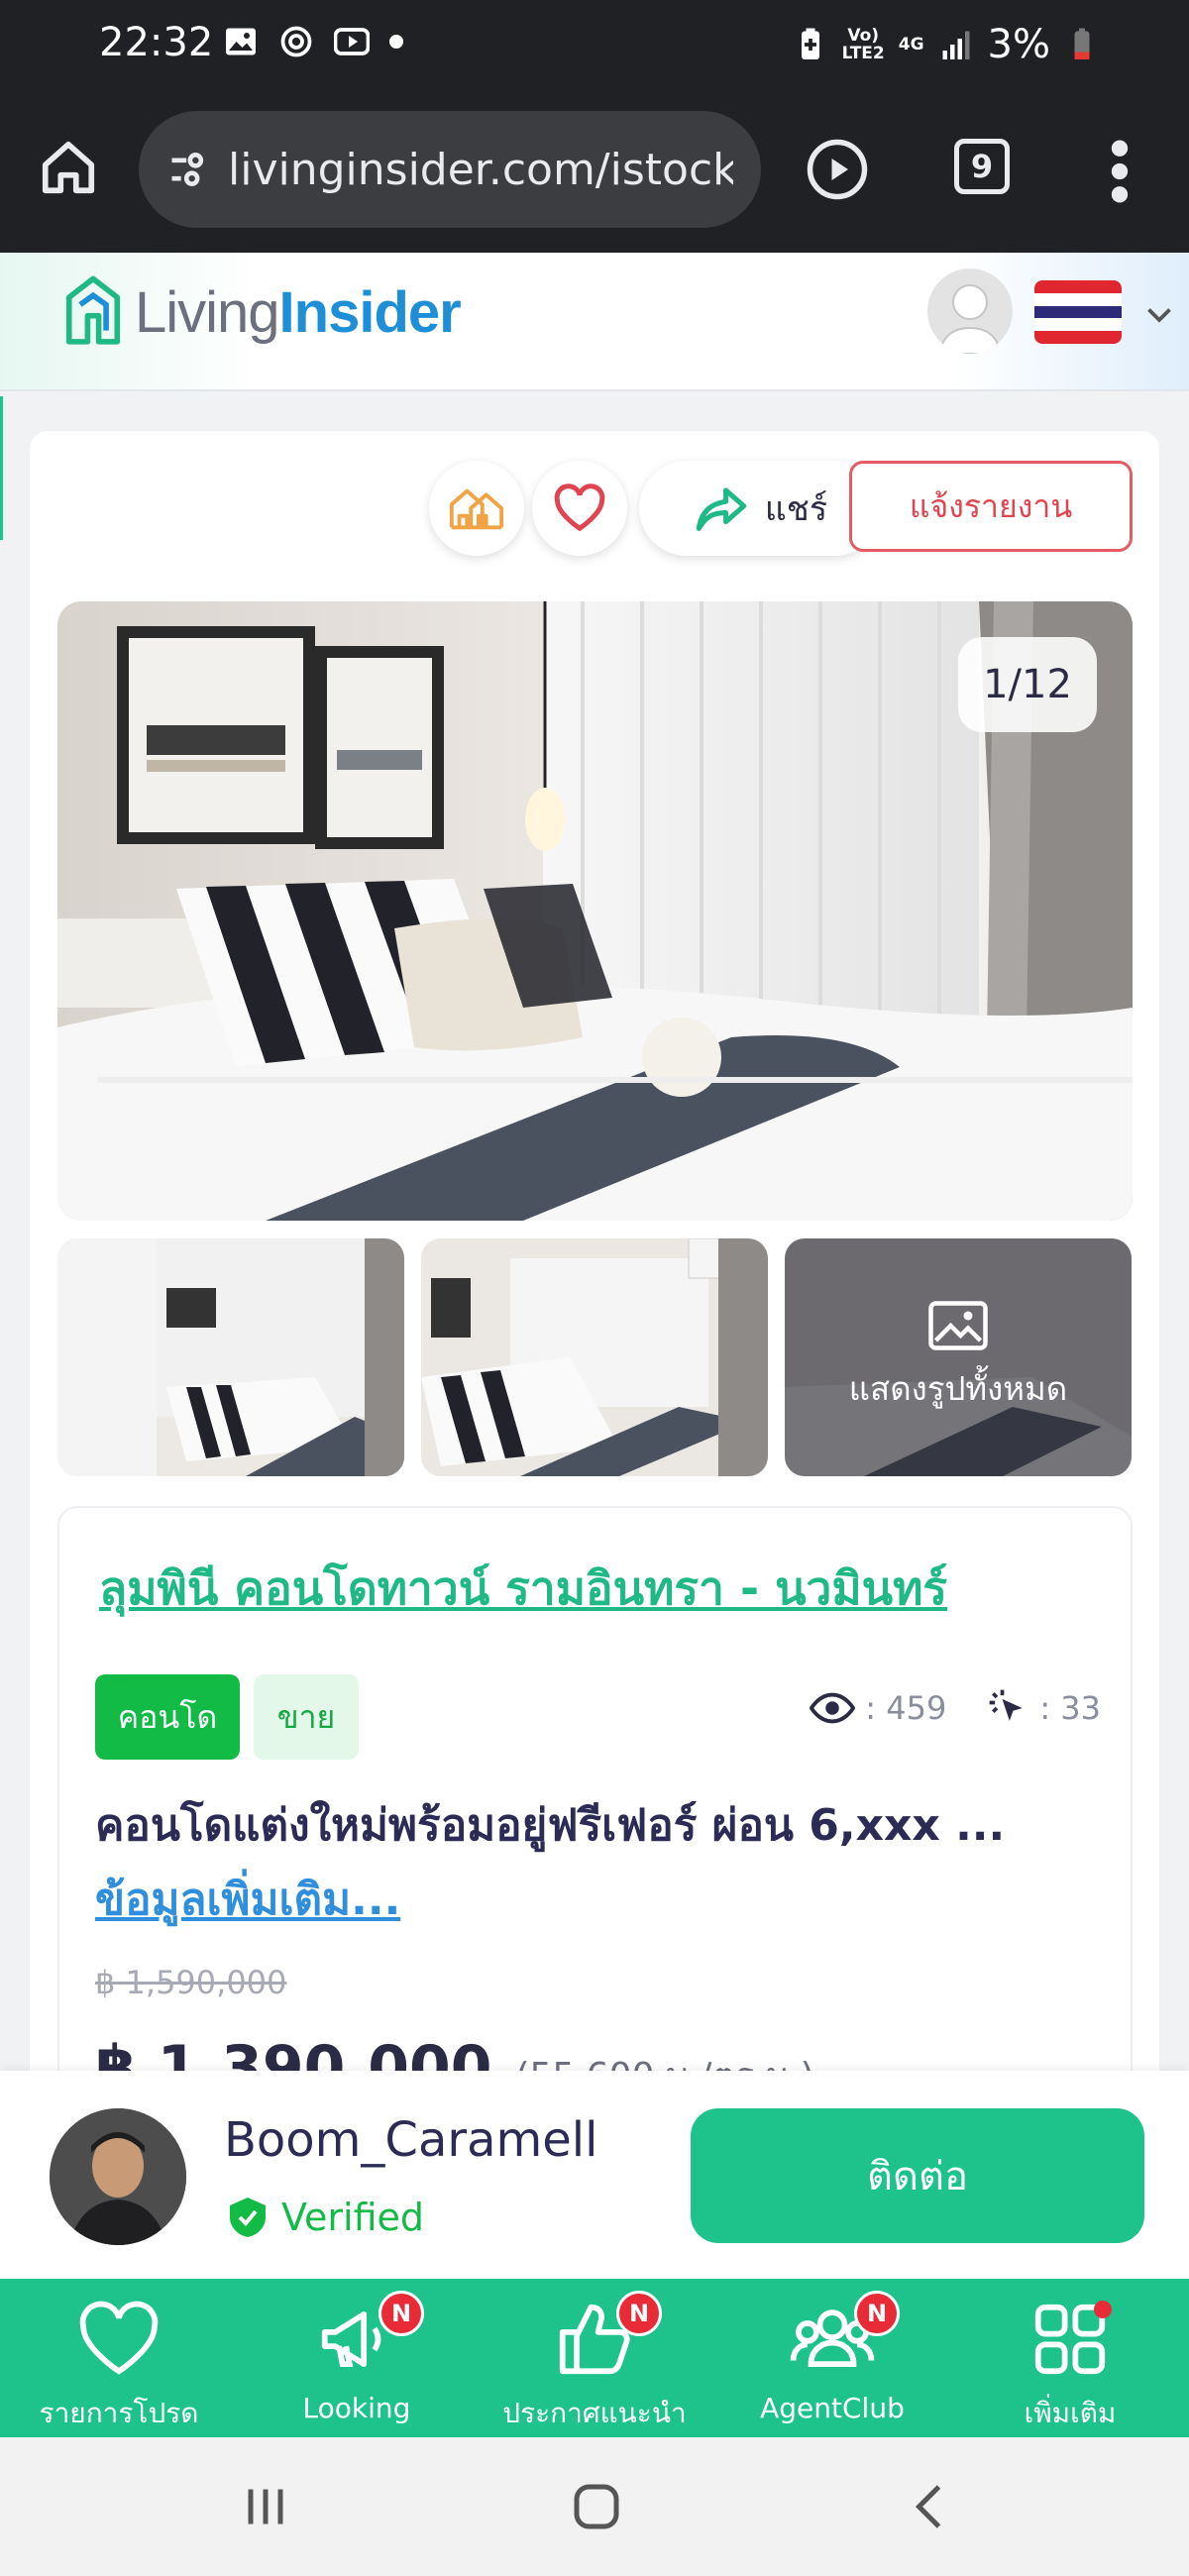  I want to click on url-text: livinginsider.com/istock, so click(481, 169).